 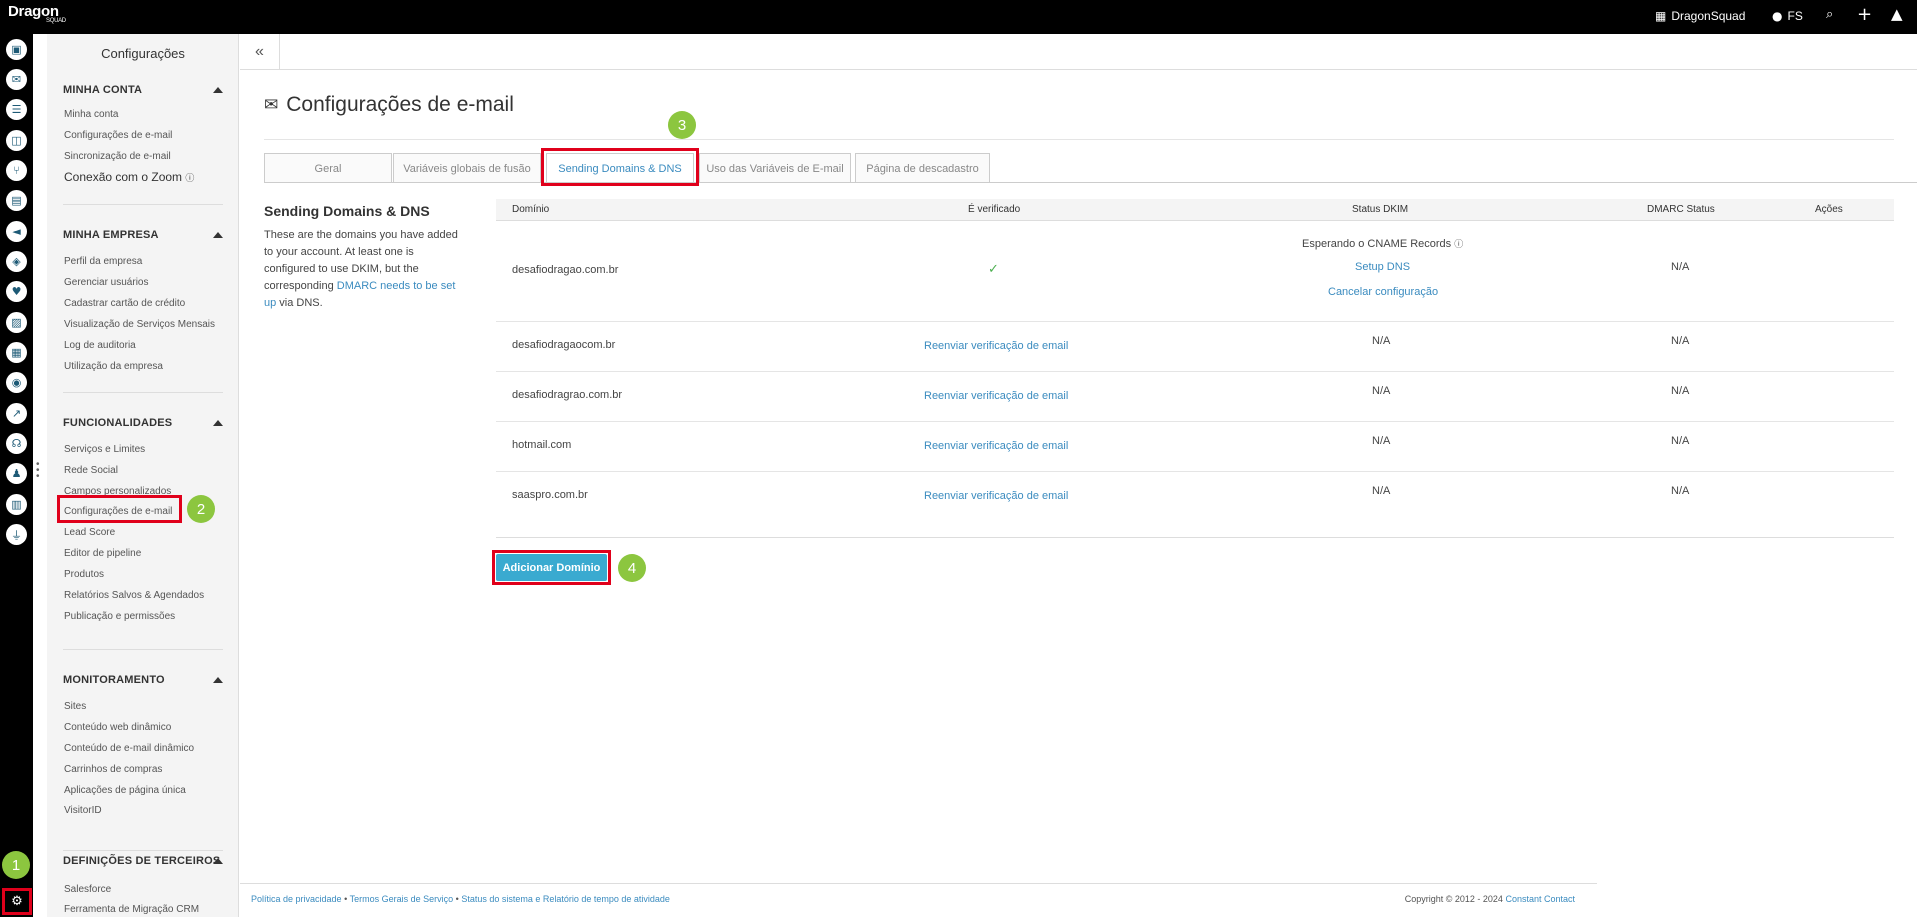 What do you see at coordinates (271, 105) in the screenshot?
I see `envelope-icon: ✉` at bounding box center [271, 105].